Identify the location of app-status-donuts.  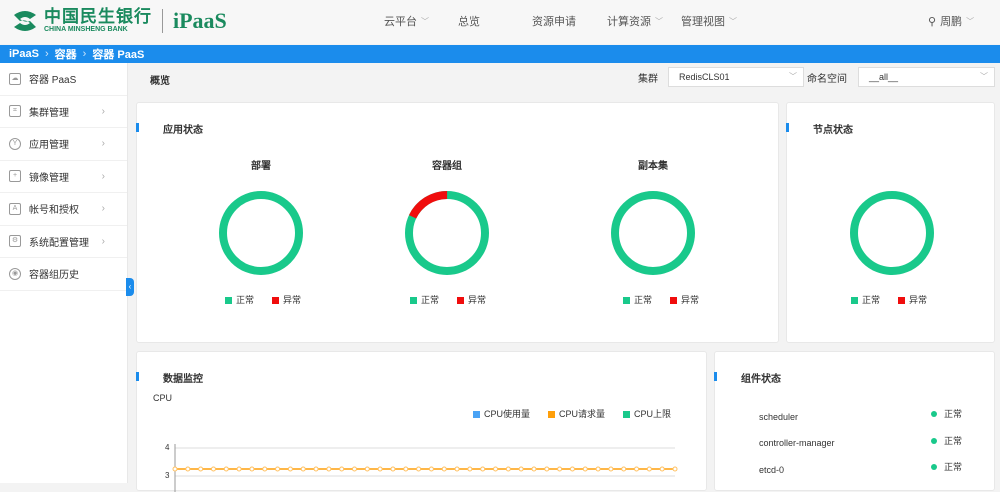
(457, 233).